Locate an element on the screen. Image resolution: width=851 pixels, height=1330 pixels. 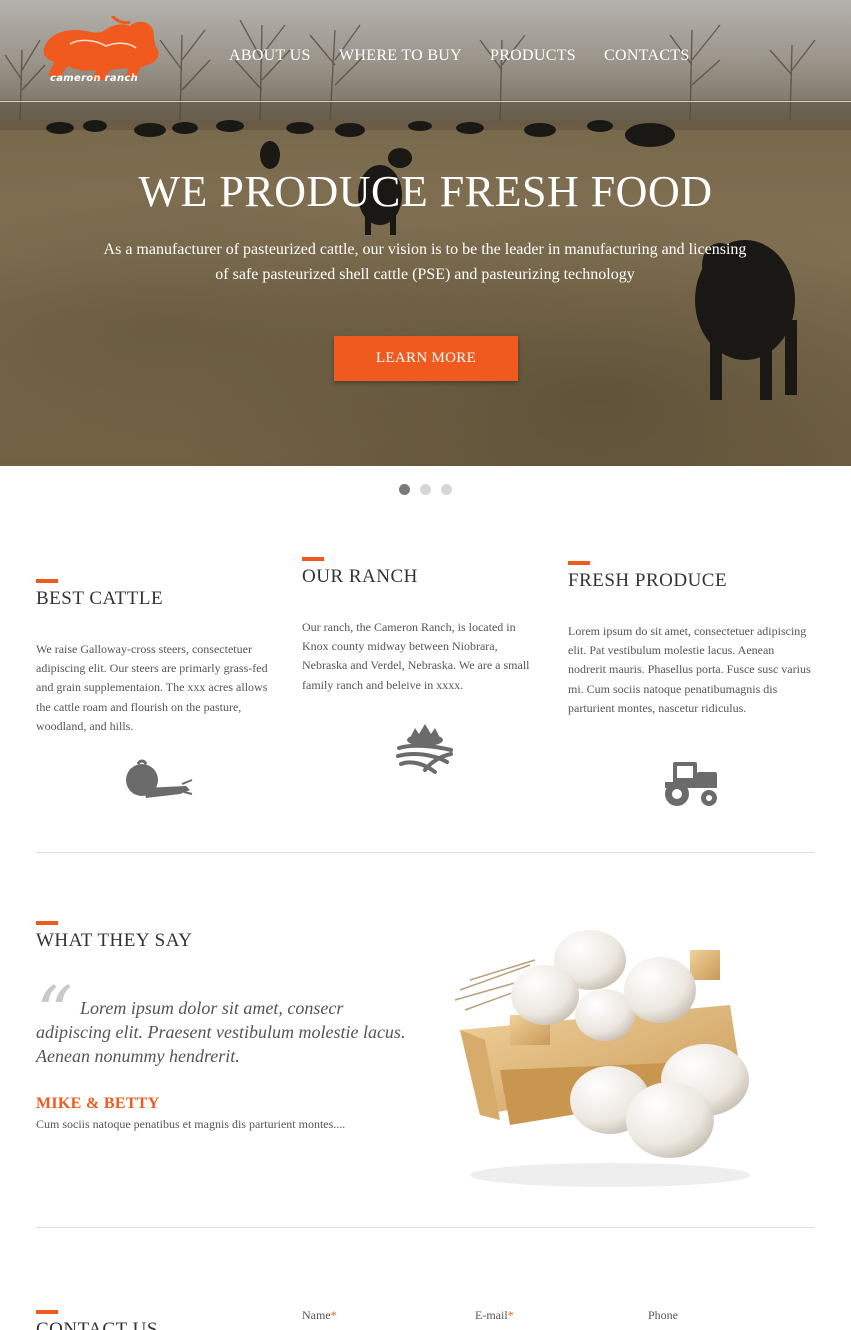
nav-products: PRODUCTS is located at coordinates (533, 56).